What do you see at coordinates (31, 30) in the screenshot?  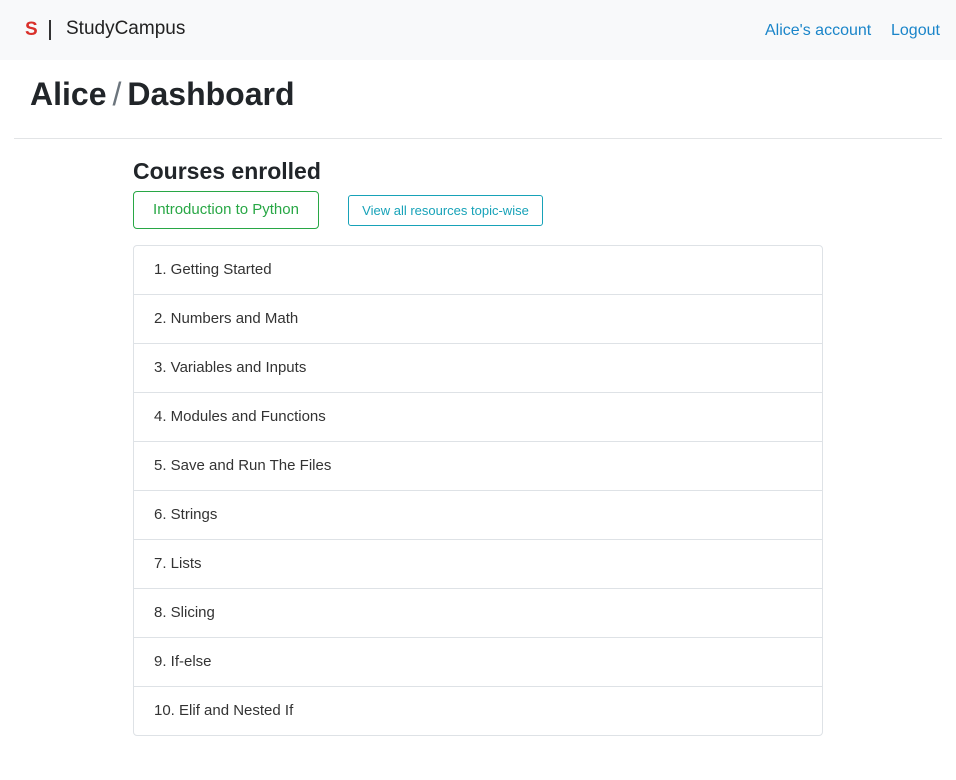 I see `brand-logo-icon: S` at bounding box center [31, 30].